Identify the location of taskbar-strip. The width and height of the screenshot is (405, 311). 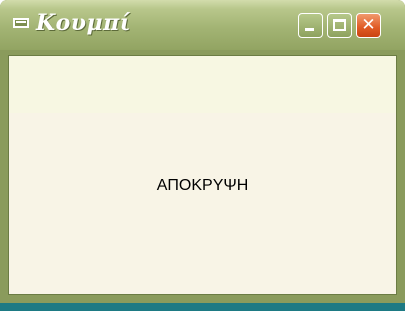
(202, 307).